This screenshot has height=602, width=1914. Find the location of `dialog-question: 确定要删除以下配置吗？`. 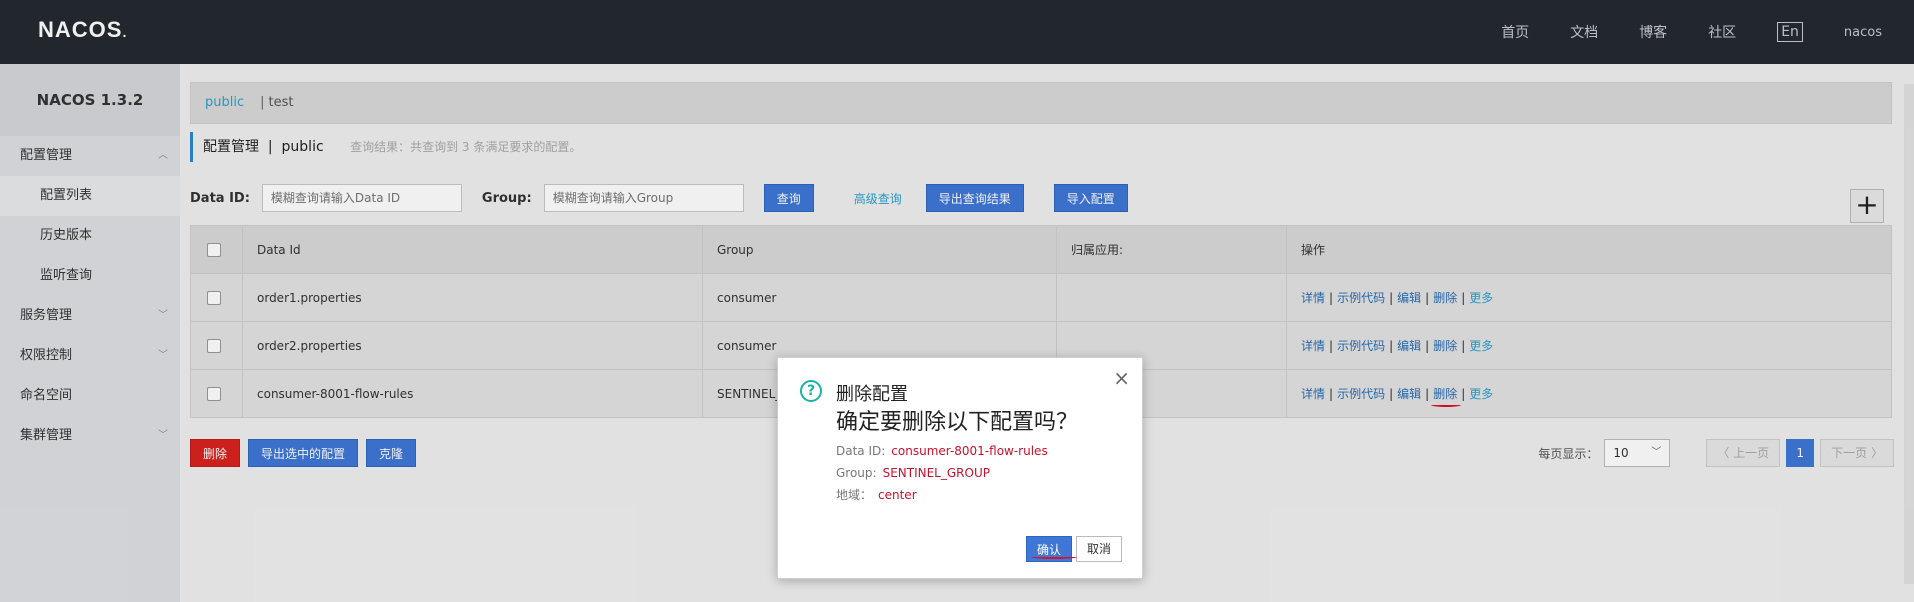

dialog-question: 确定要删除以下配置吗？ is located at coordinates (957, 422).